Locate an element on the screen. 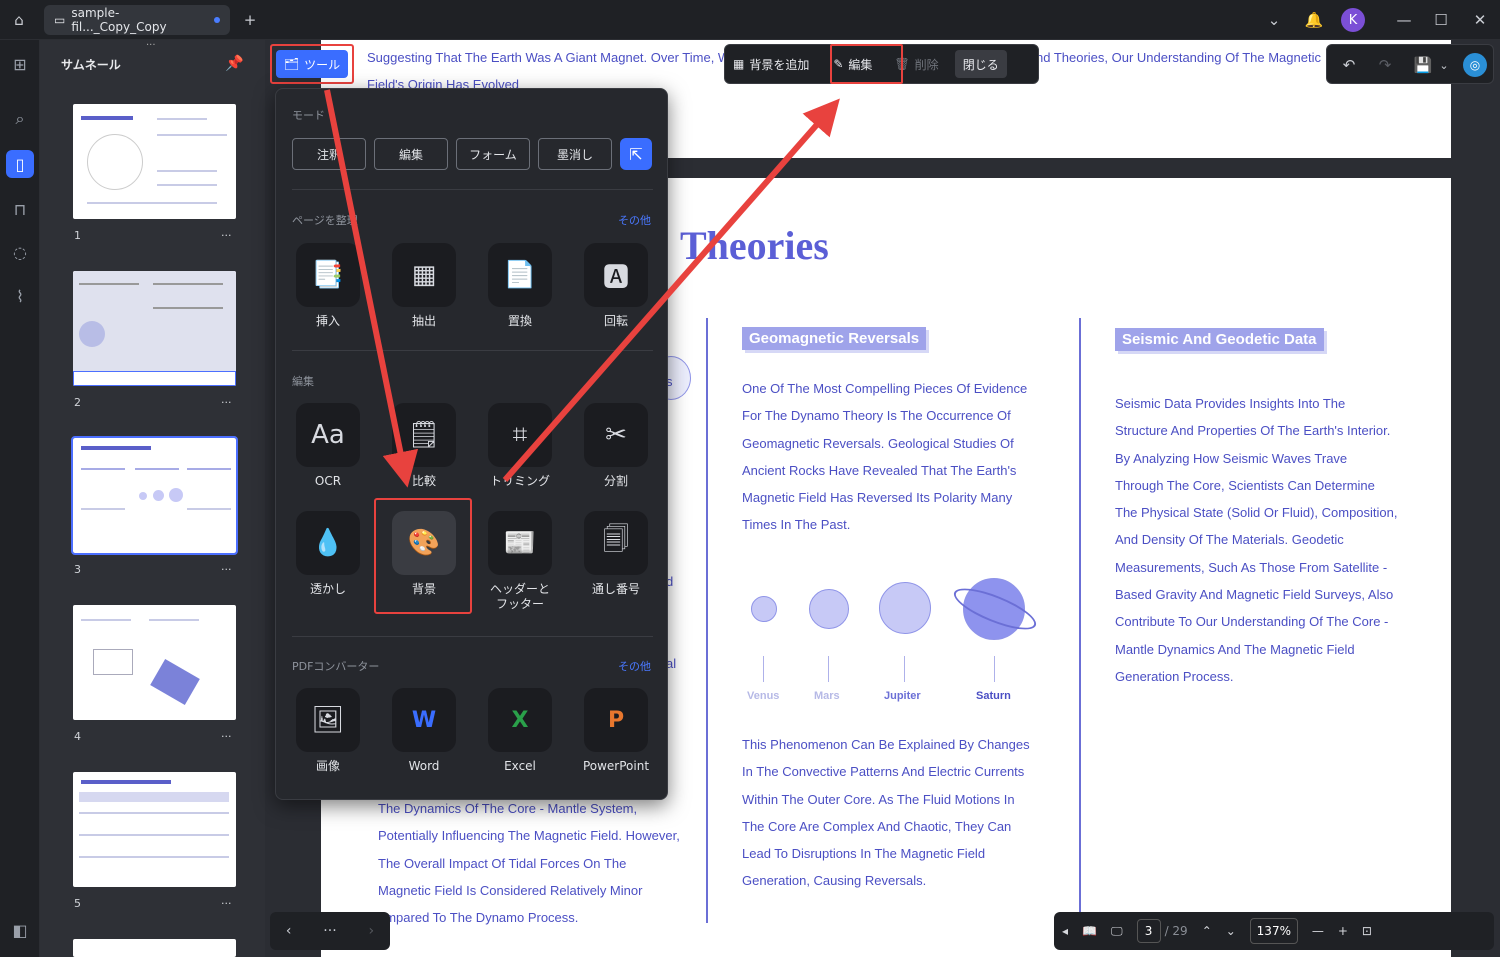  ocr-tool: Aa OCR is located at coordinates (328, 446).